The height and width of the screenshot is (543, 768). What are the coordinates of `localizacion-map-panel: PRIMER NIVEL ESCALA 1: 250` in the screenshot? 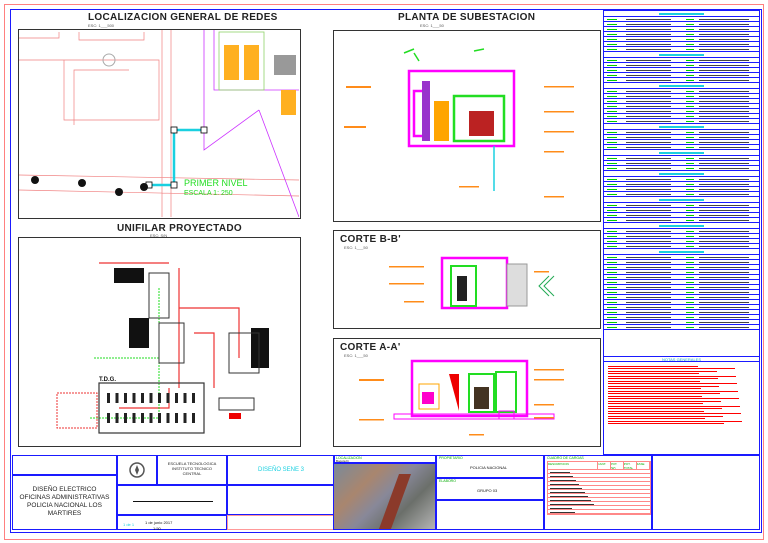 It's located at (159, 124).